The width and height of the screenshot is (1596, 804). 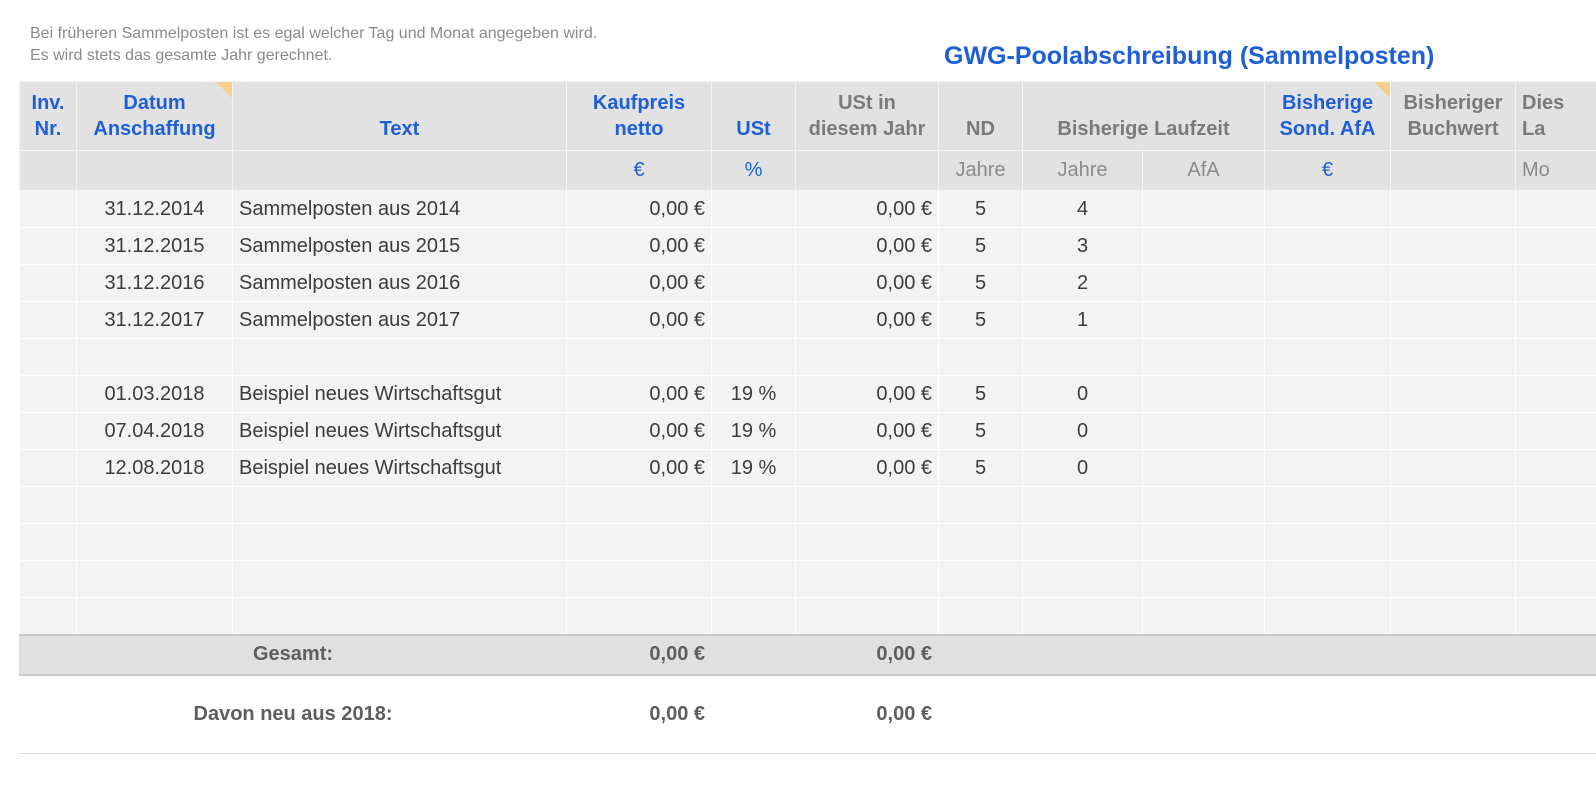 I want to click on comment-marker-icon, so click(x=224, y=90).